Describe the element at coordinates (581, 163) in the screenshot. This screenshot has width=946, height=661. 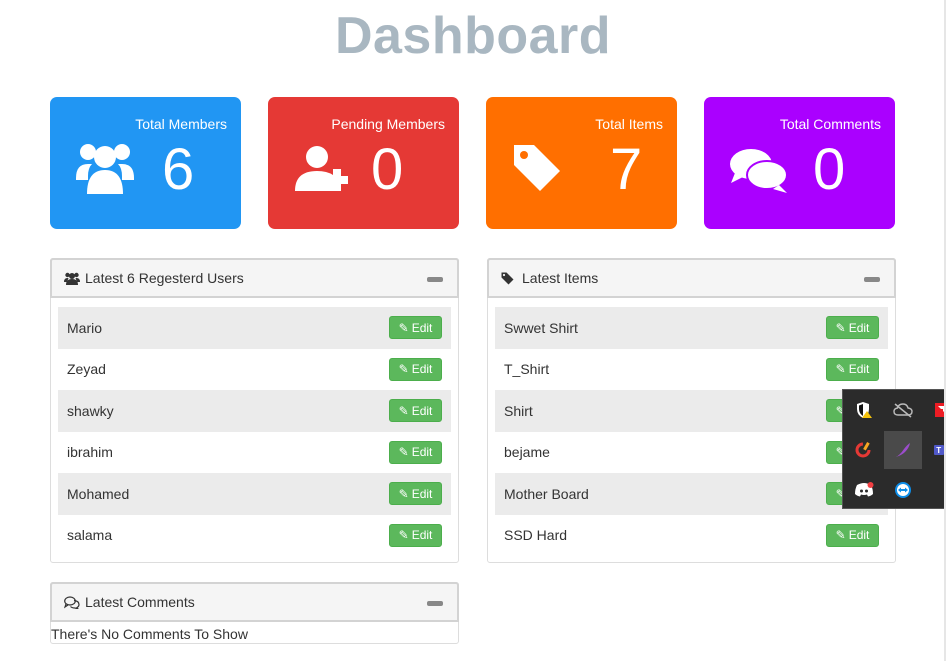
I see `stat-total-items: Total Items 7` at that location.